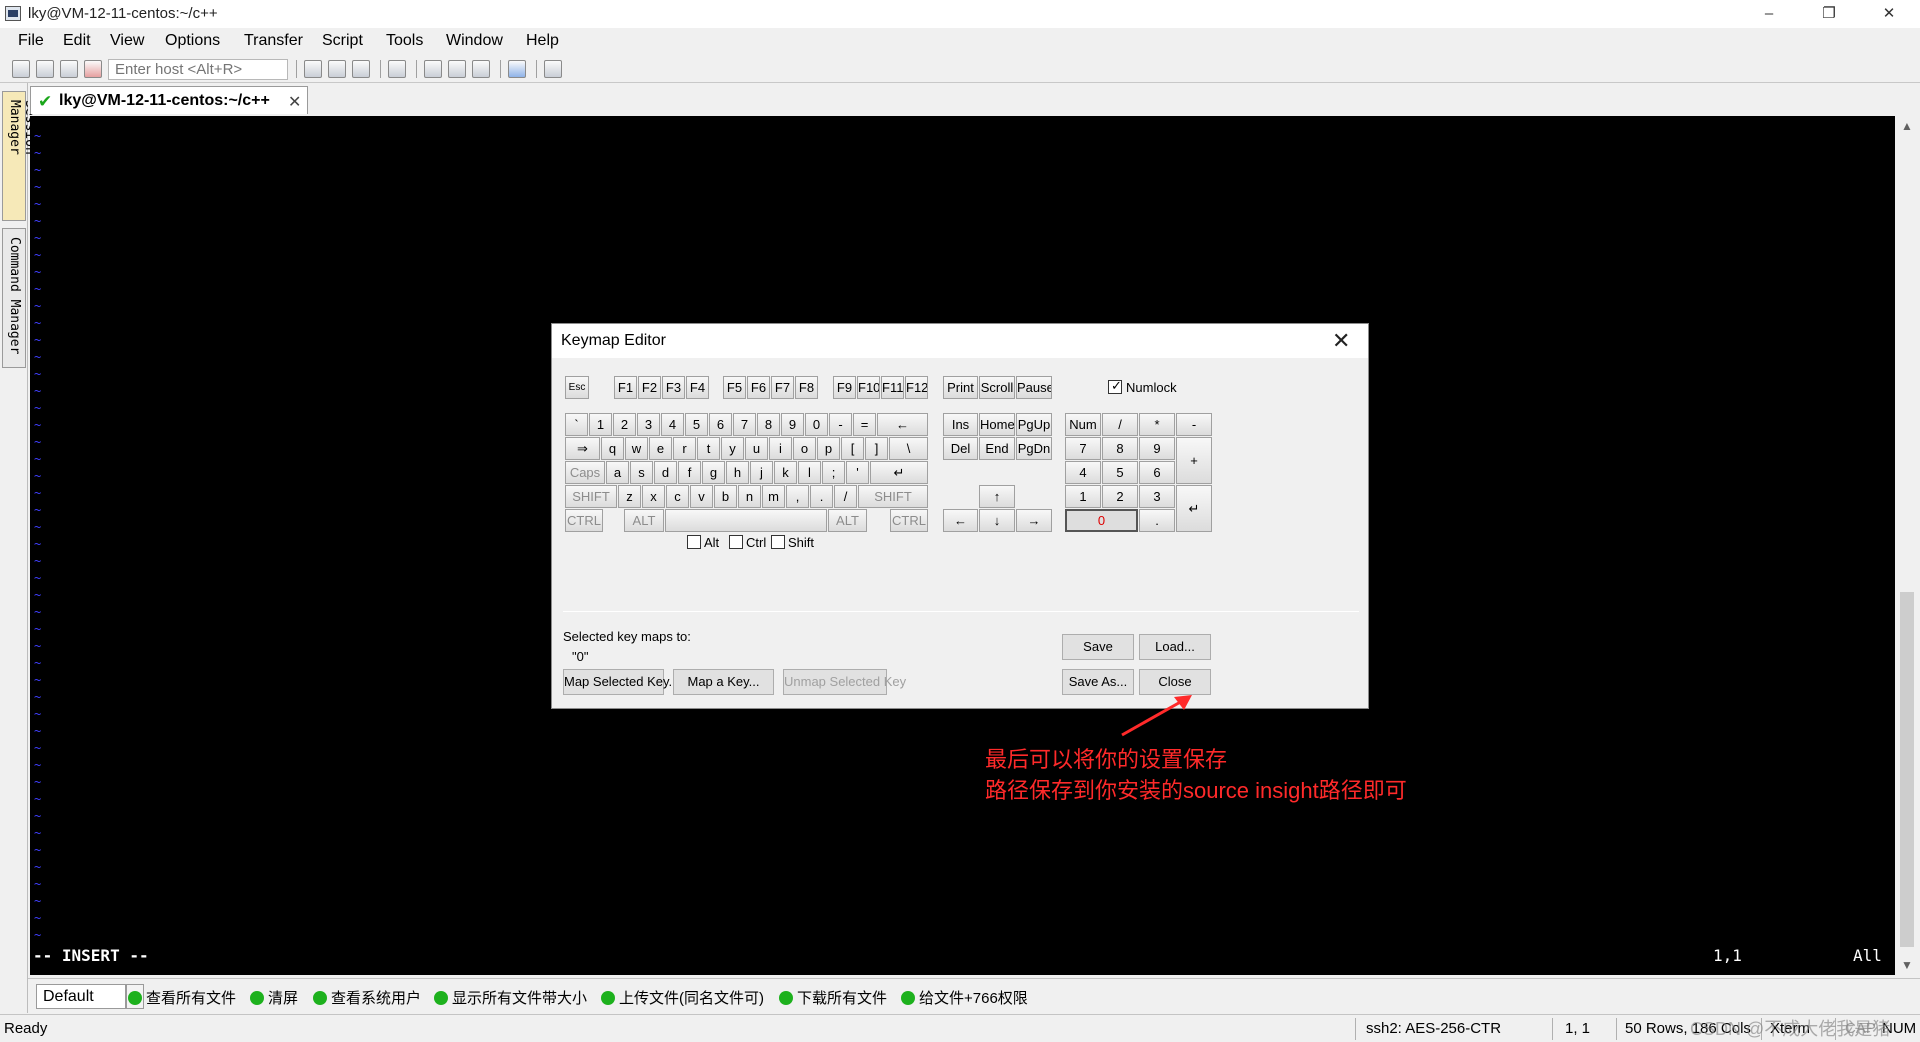  Describe the element at coordinates (844, 682) in the screenshot. I see `unmap-selected-key-button: Unmap Selected Key` at that location.